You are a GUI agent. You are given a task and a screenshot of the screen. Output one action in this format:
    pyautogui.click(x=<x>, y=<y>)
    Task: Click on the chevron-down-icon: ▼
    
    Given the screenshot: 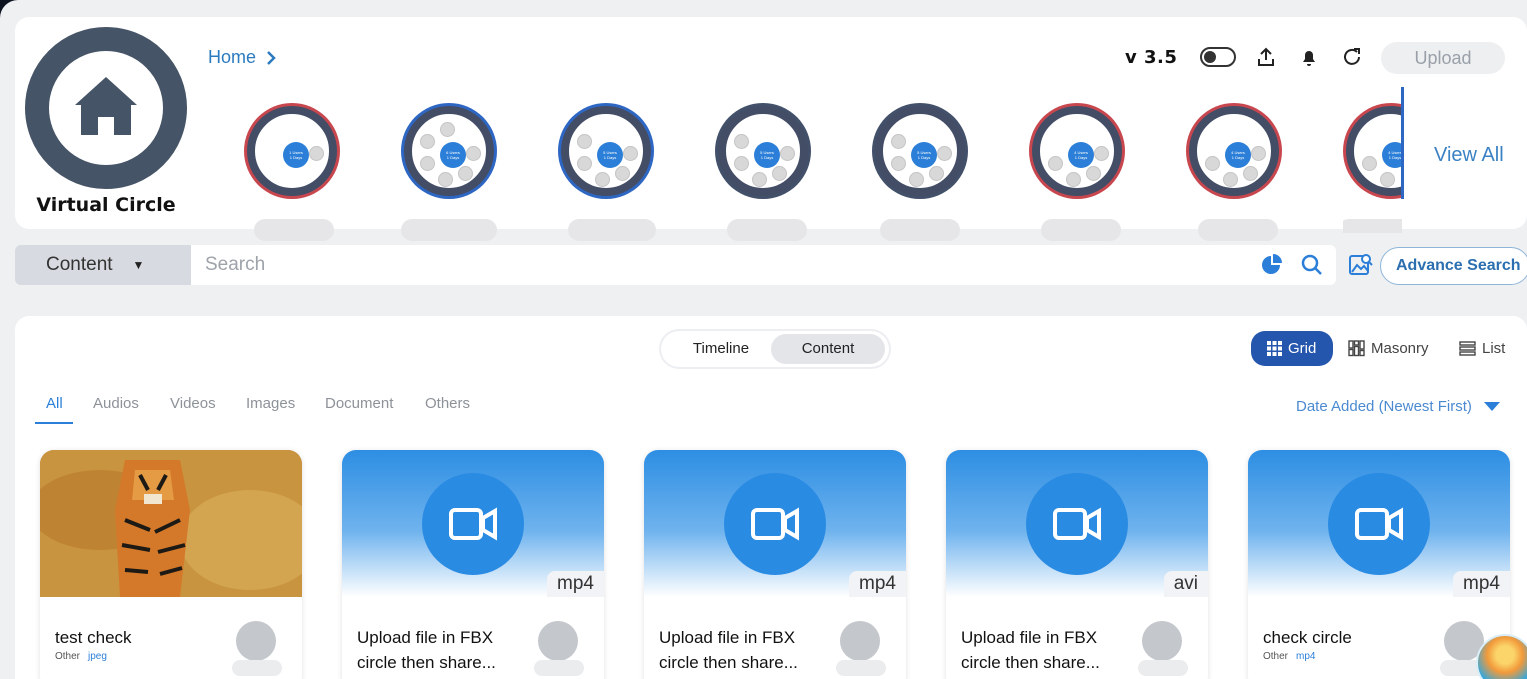 What is the action you would take?
    pyautogui.click(x=138, y=265)
    